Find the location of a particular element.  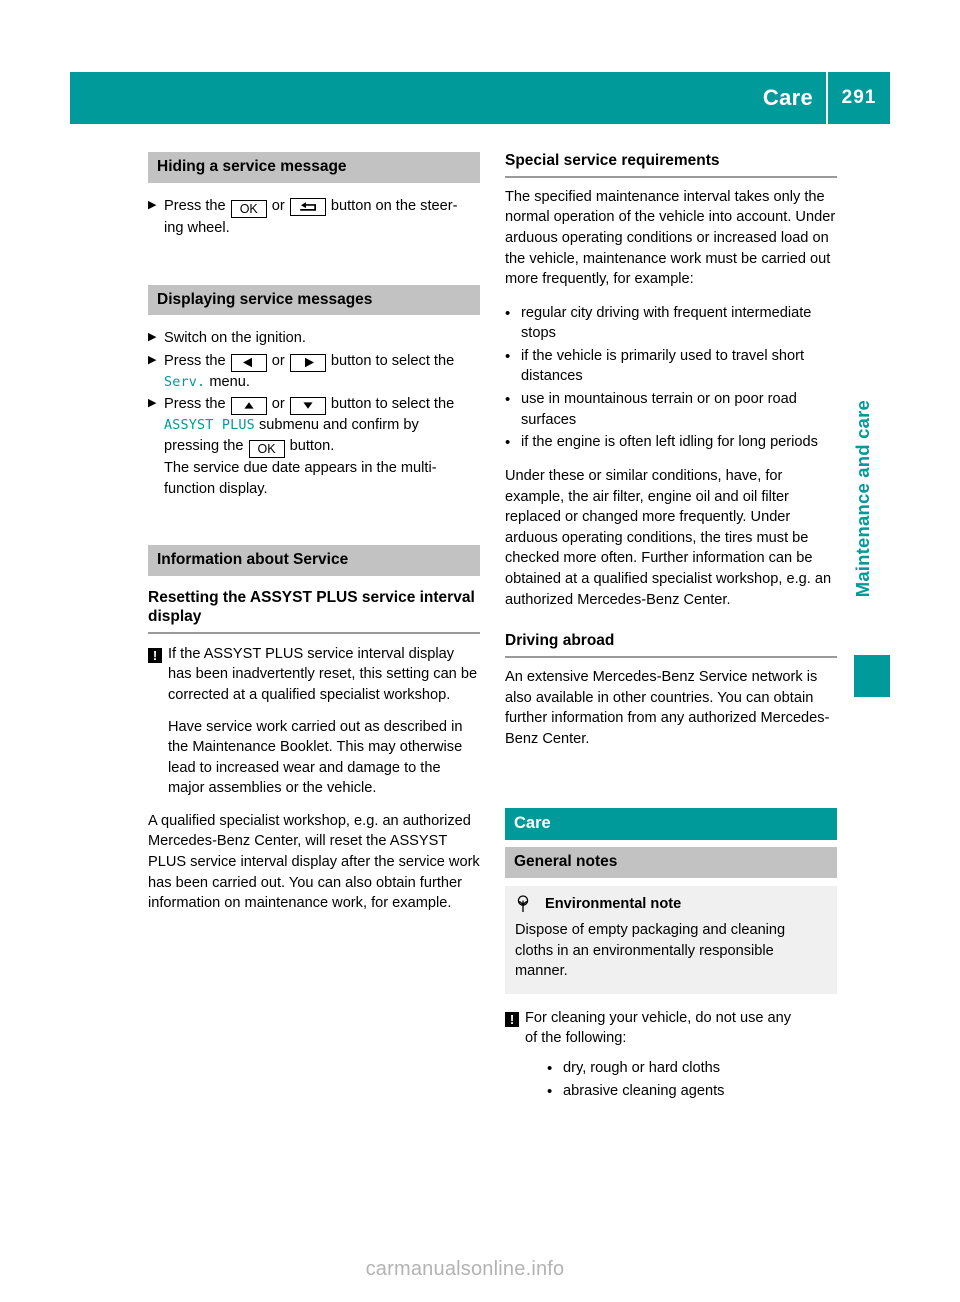

step-result-line2: function display. is located at coordinates (216, 488).